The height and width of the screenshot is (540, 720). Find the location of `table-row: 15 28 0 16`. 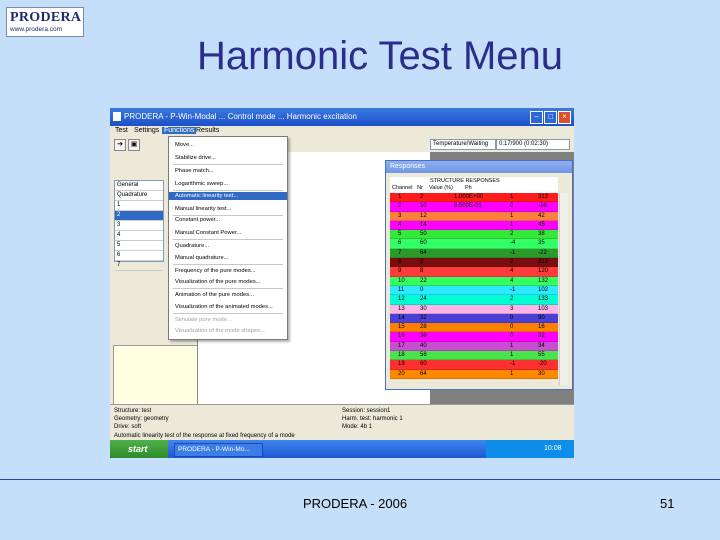

table-row: 15 28 0 16 is located at coordinates (474, 328).